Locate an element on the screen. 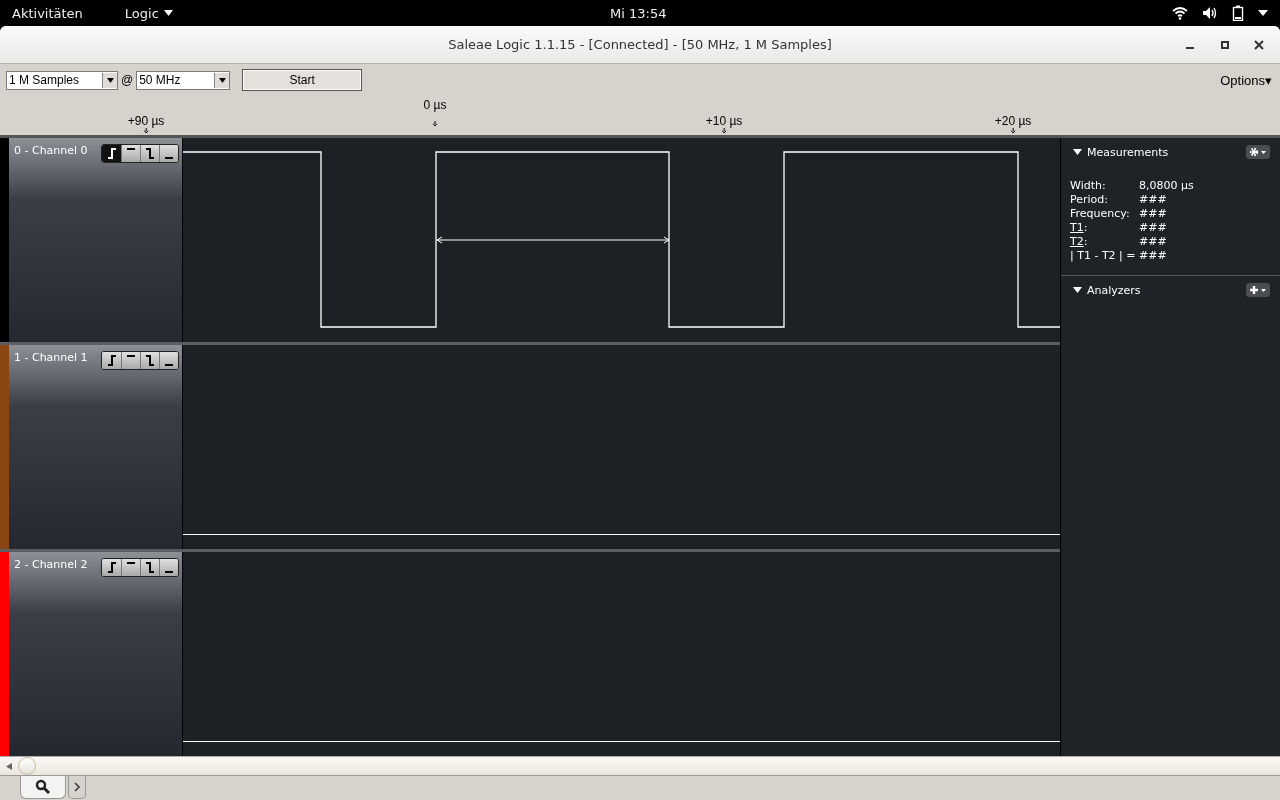 The height and width of the screenshot is (800, 1280). search-tab is located at coordinates (43, 787).